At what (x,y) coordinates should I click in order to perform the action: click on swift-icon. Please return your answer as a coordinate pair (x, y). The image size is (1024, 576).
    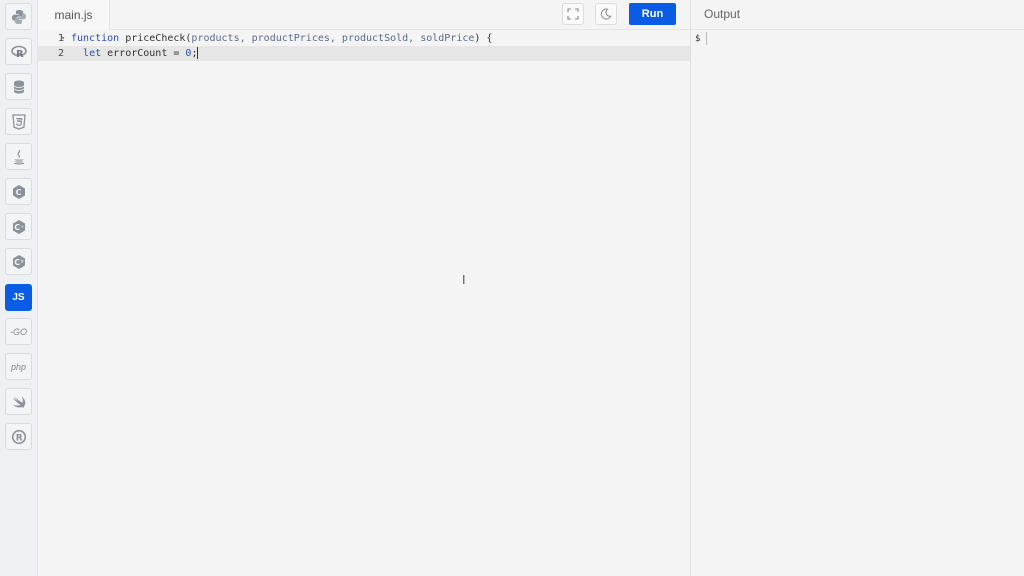
    Looking at the image, I should click on (18, 401).